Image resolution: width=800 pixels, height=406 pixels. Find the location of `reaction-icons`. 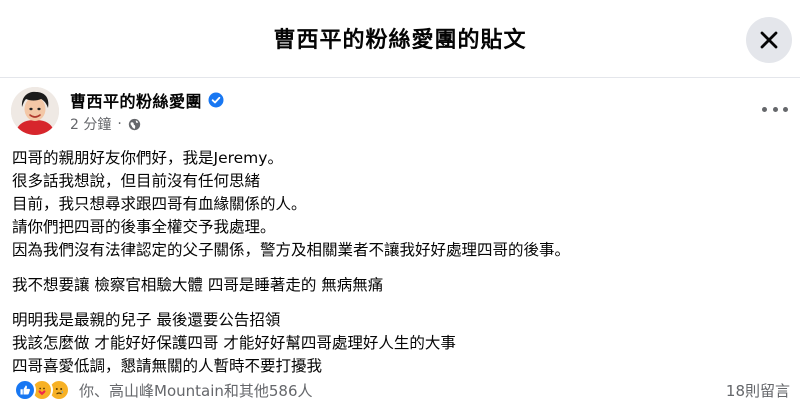

reaction-icons is located at coordinates (42, 390).